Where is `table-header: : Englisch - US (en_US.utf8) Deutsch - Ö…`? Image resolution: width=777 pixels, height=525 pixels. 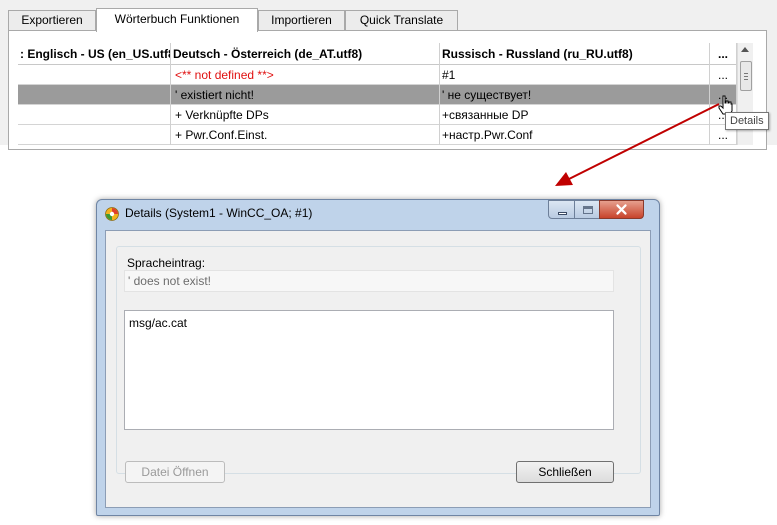
table-header: : Englisch - US (en_US.utf8) Deutsch - Ö… is located at coordinates (377, 54).